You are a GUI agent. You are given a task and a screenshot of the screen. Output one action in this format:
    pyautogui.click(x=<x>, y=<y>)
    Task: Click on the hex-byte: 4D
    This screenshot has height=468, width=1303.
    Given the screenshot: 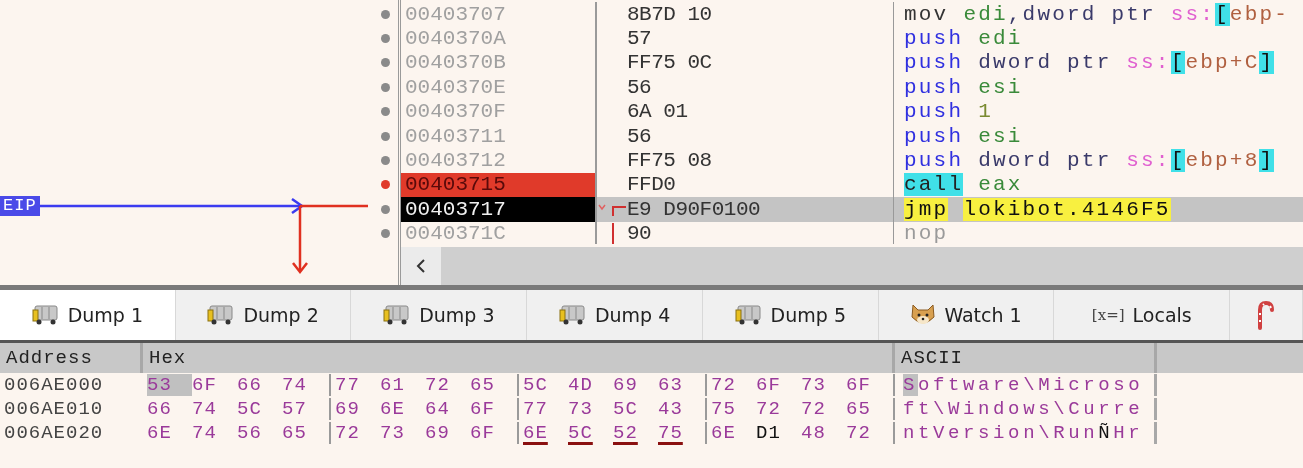 What is the action you would take?
    pyautogui.click(x=581, y=385)
    